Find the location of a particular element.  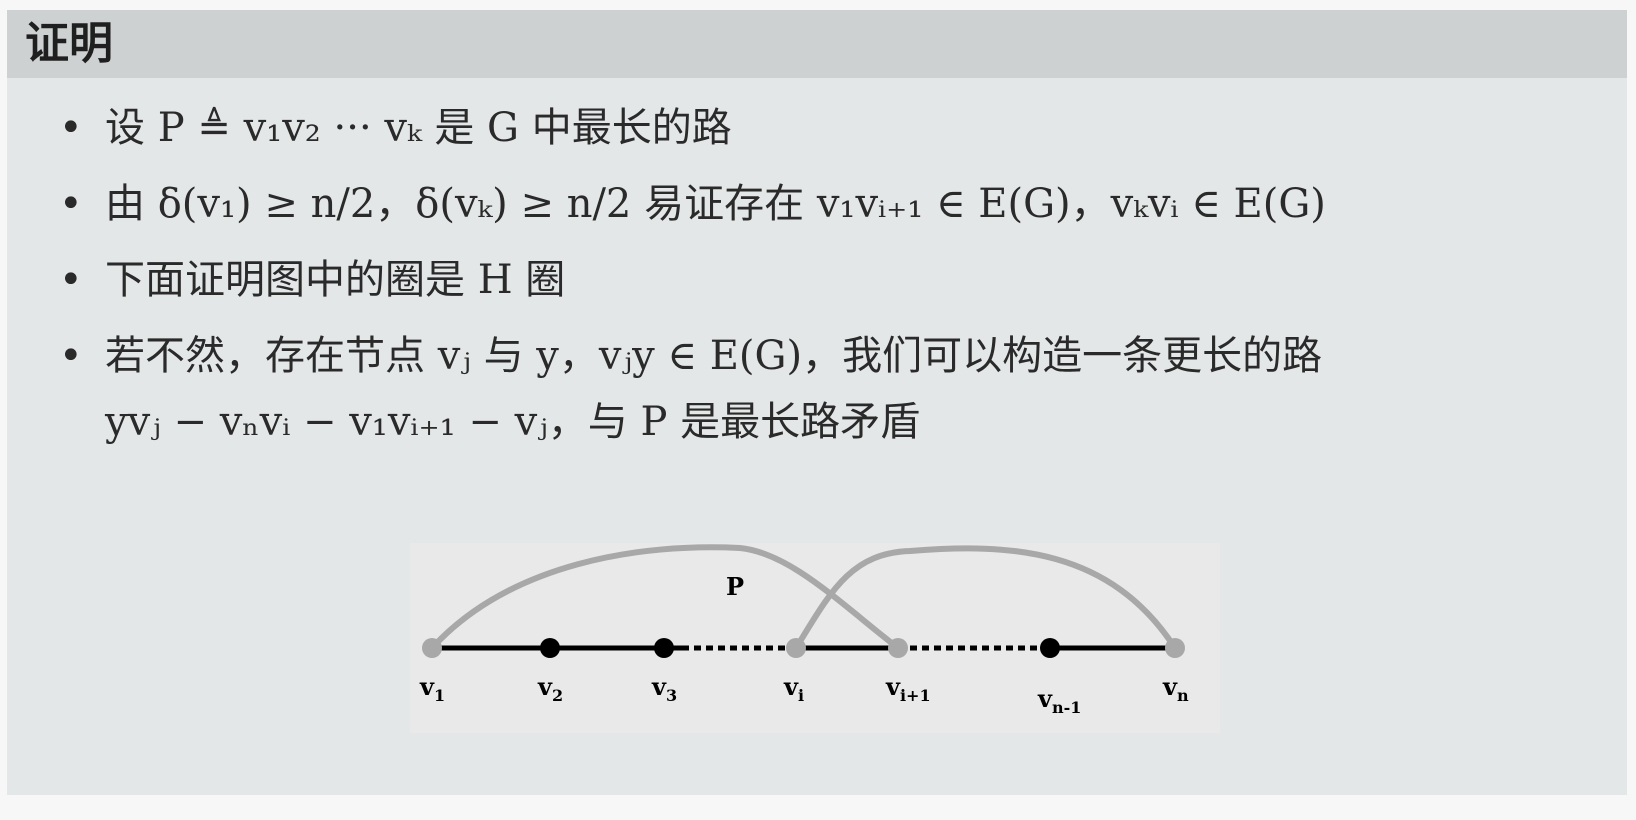

node-v1 is located at coordinates (432, 648).